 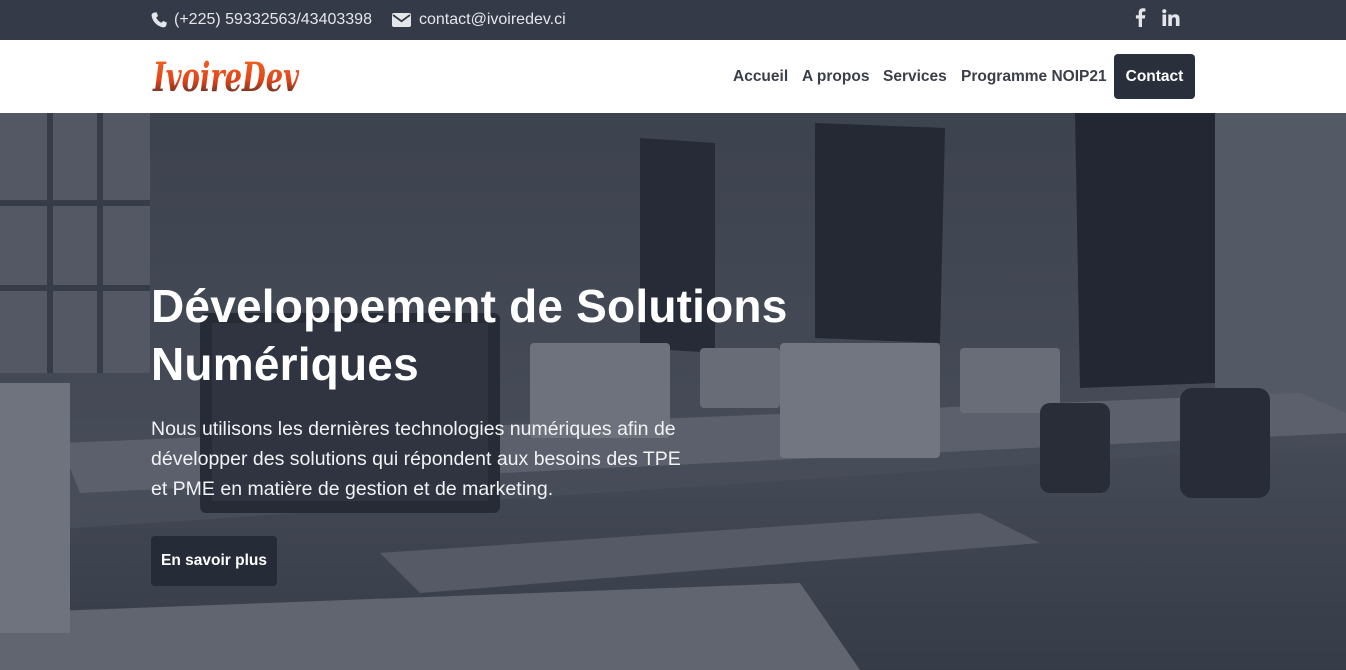 What do you see at coordinates (159, 20) in the screenshot?
I see `phone-icon` at bounding box center [159, 20].